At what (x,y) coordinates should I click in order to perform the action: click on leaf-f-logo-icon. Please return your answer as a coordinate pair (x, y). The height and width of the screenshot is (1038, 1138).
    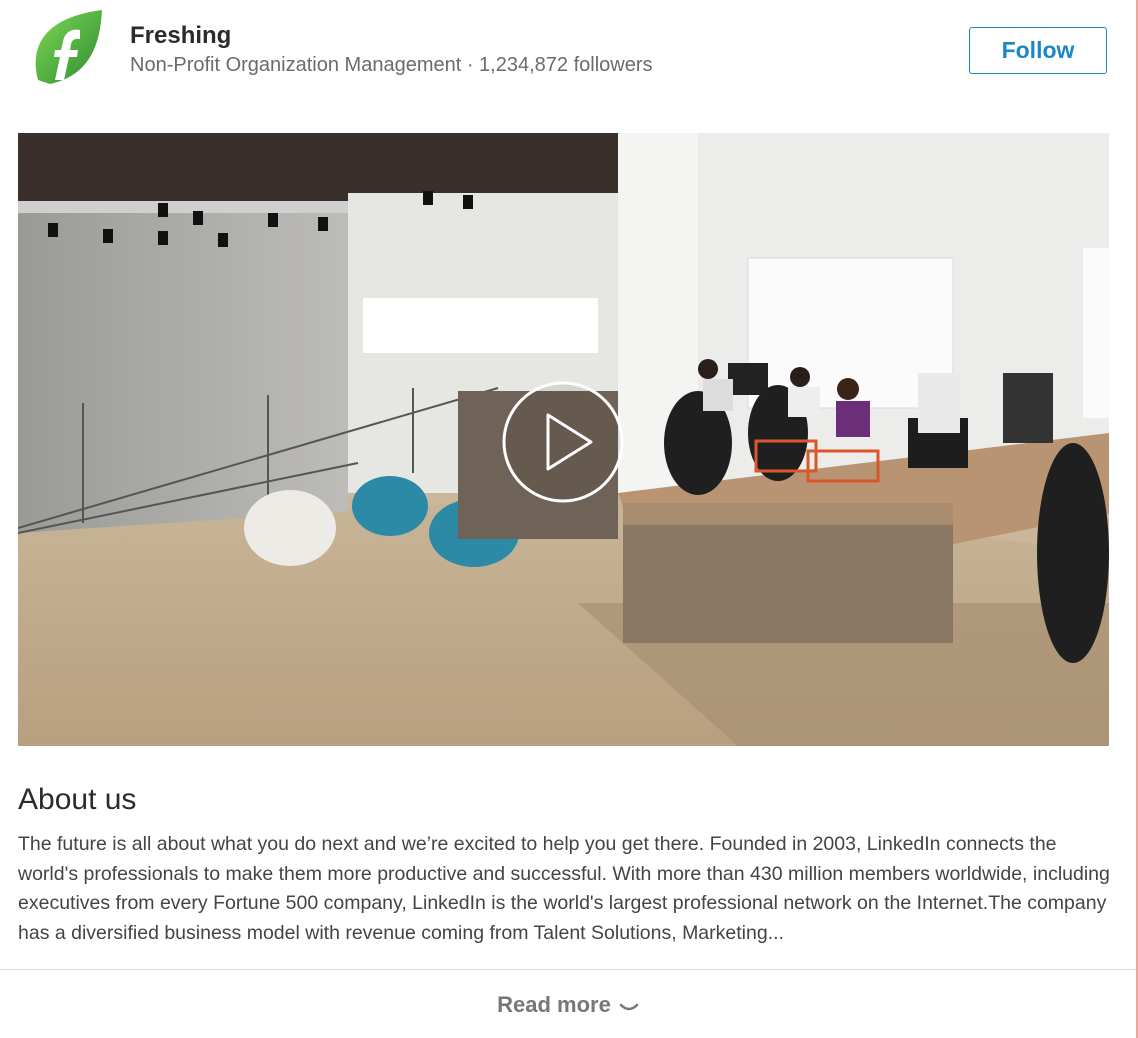
    Looking at the image, I should click on (68, 47).